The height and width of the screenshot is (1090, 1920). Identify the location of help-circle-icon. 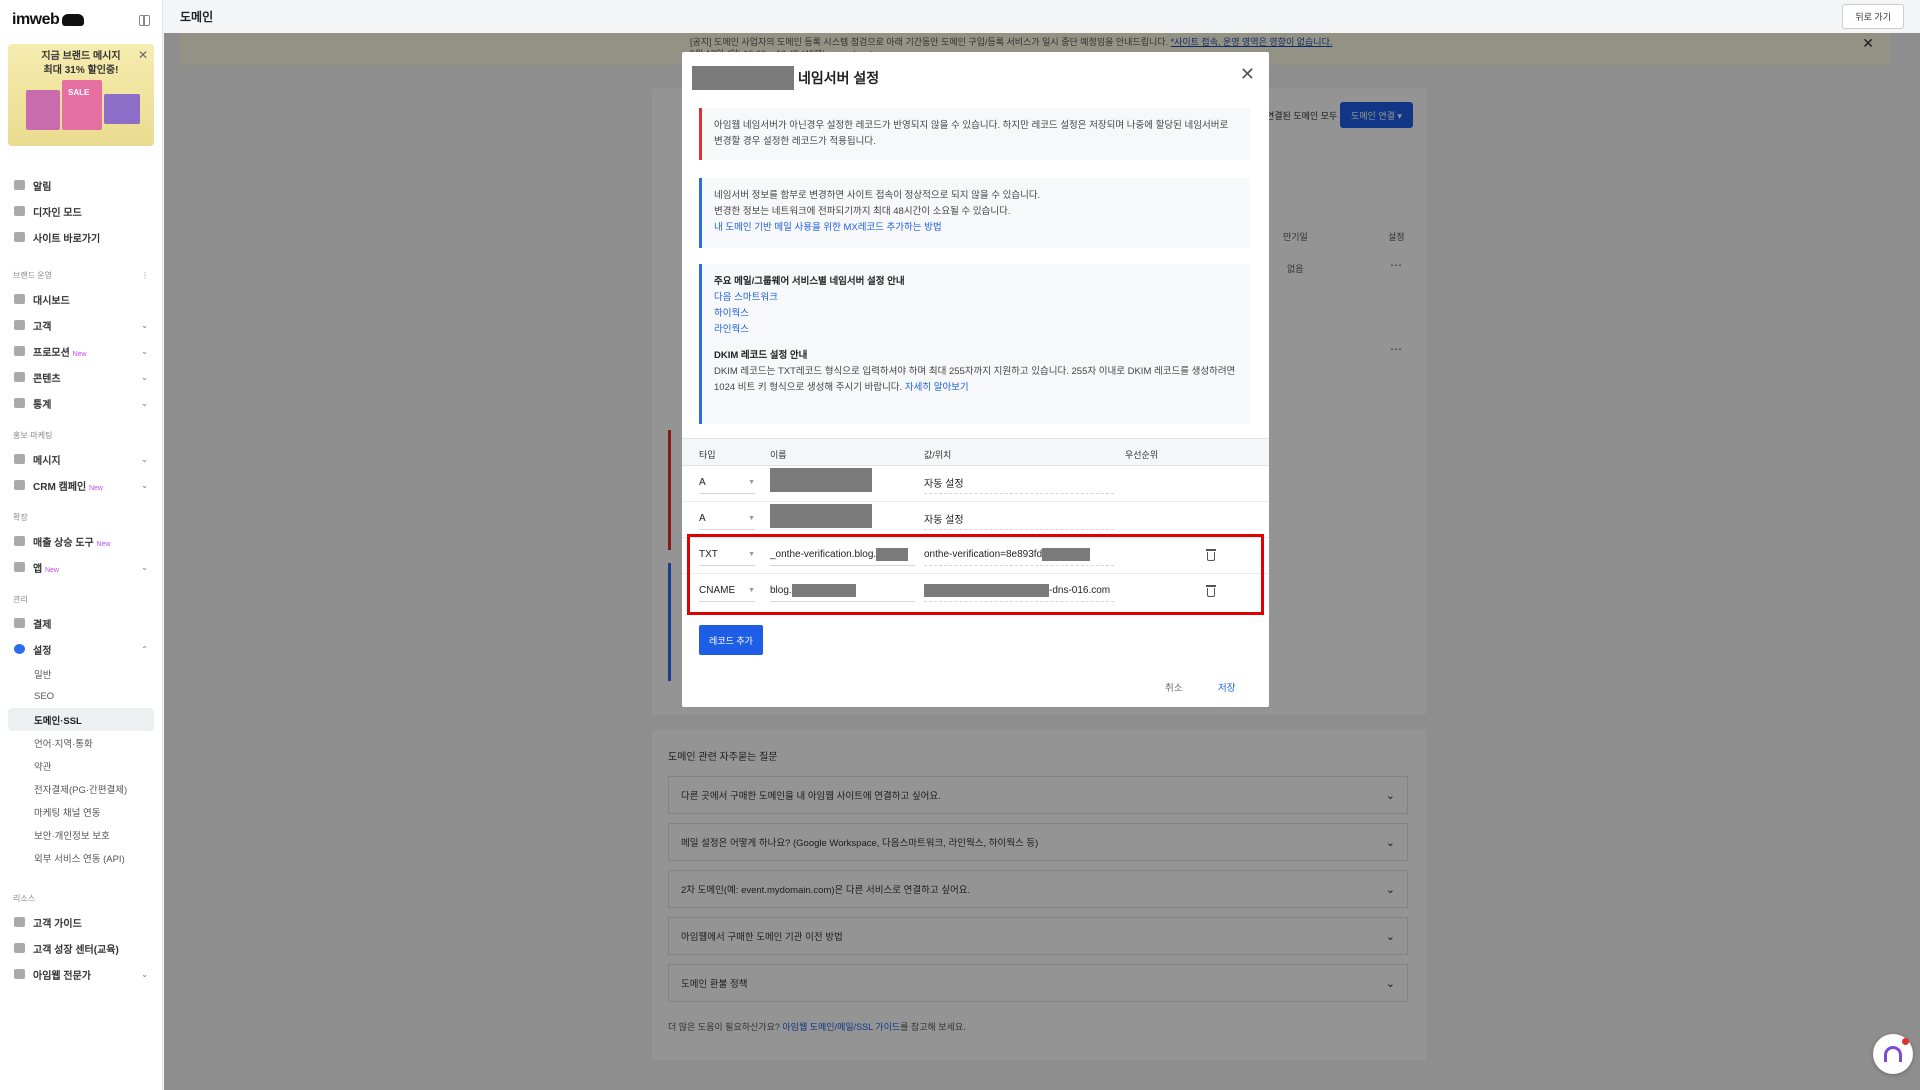
(19, 922).